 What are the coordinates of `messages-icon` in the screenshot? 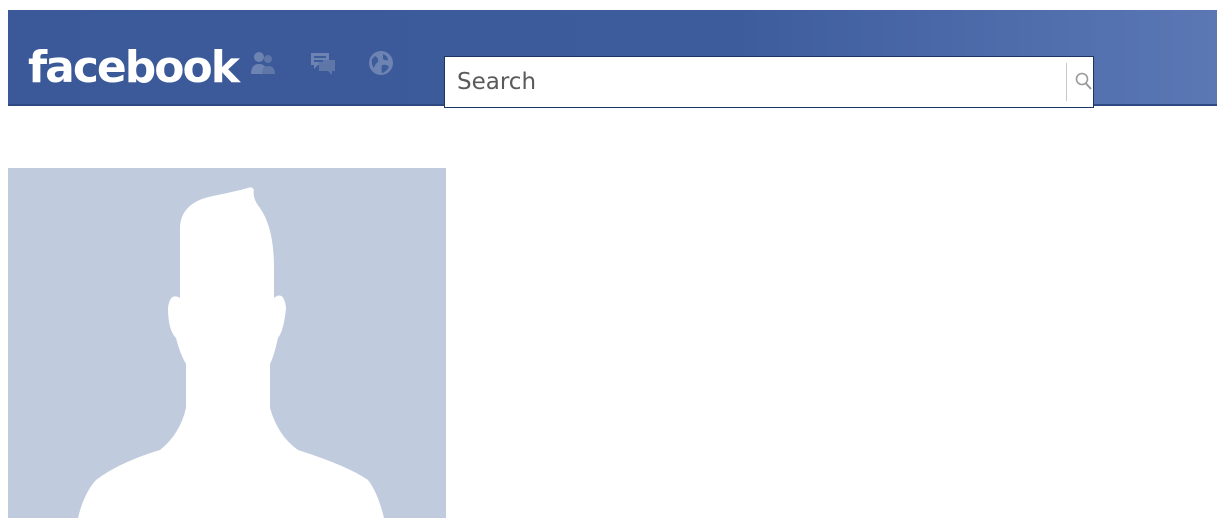 It's located at (323, 63).